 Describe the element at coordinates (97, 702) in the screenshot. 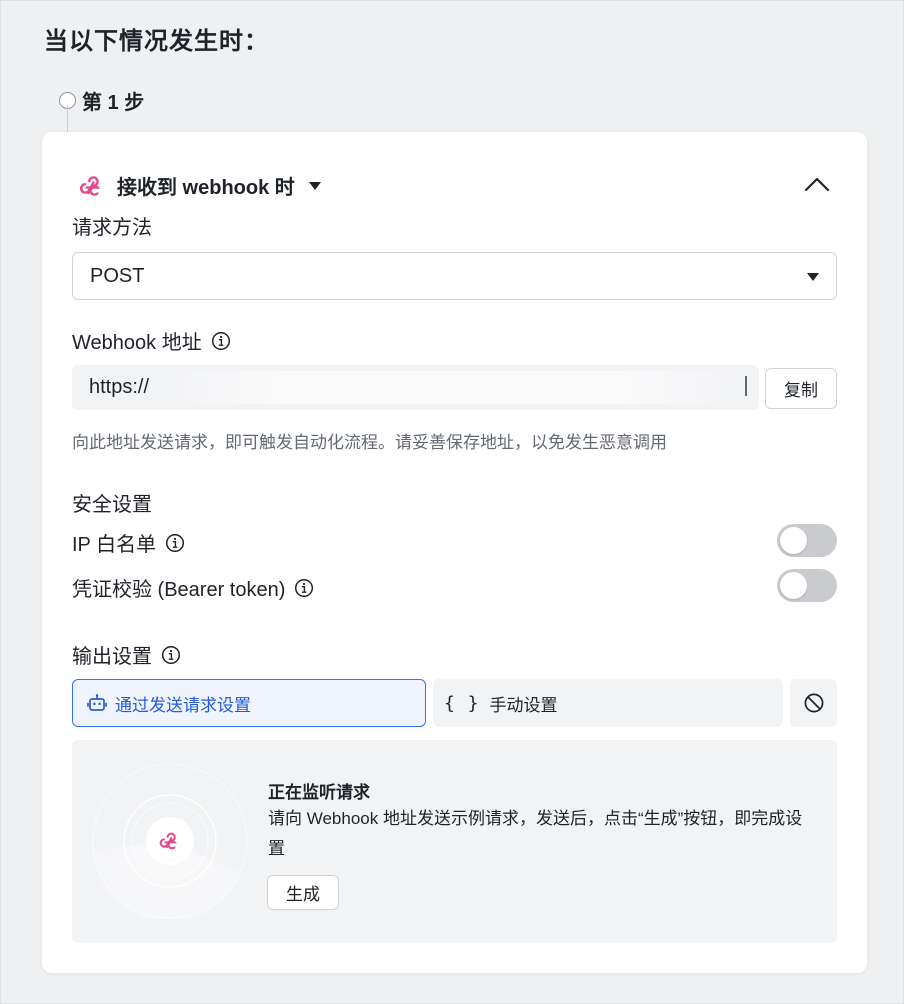

I see `robot-icon` at that location.